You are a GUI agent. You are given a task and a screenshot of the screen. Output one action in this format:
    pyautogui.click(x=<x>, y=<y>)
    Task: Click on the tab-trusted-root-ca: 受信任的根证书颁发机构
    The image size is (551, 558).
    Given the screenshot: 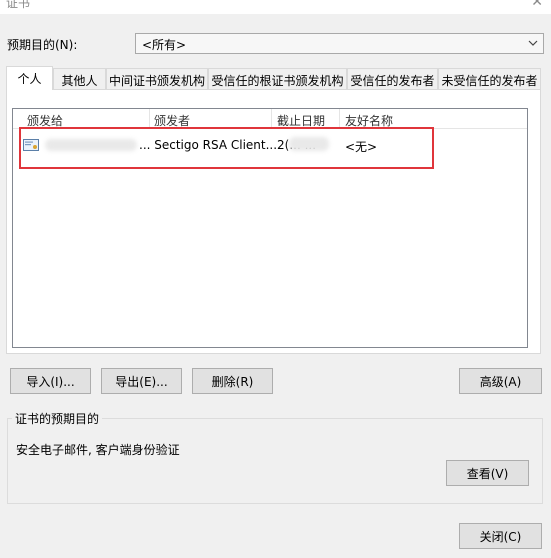 What is the action you would take?
    pyautogui.click(x=277, y=78)
    